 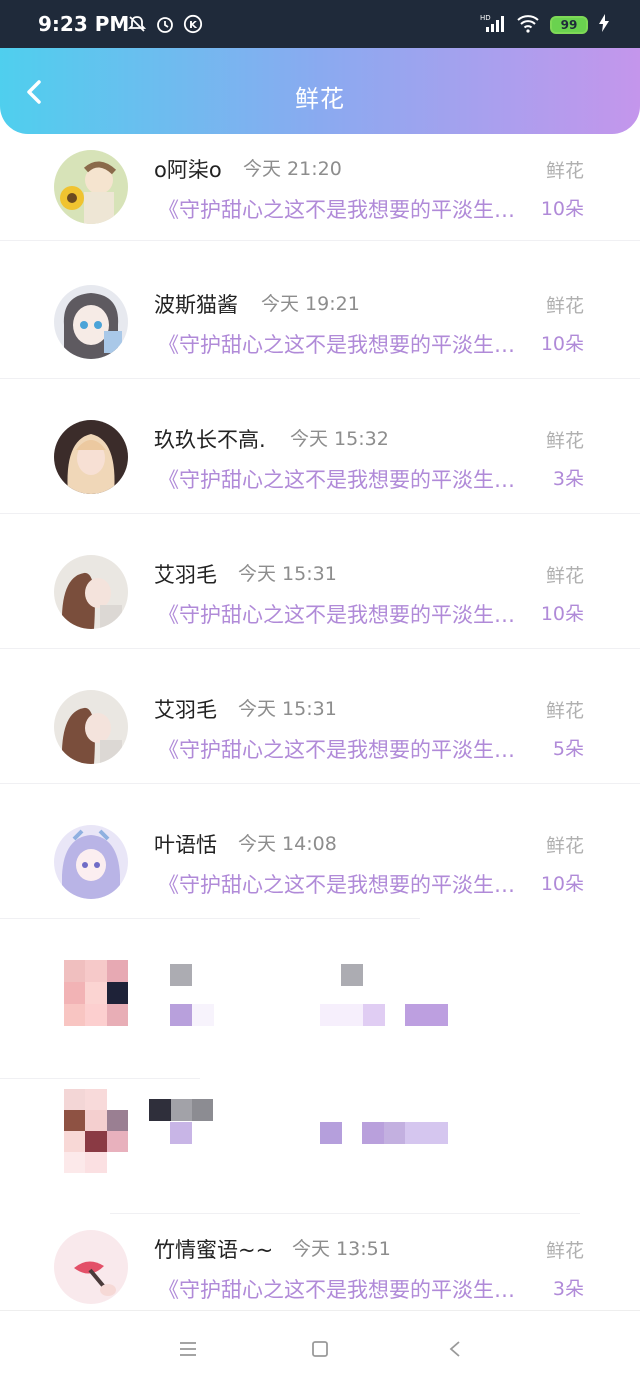 What do you see at coordinates (320, 324) in the screenshot?
I see `list-item: 波斯猫酱 今天 19:21 《守护甜心之这不是我想要的平淡生活》 鲜花 10朵` at bounding box center [320, 324].